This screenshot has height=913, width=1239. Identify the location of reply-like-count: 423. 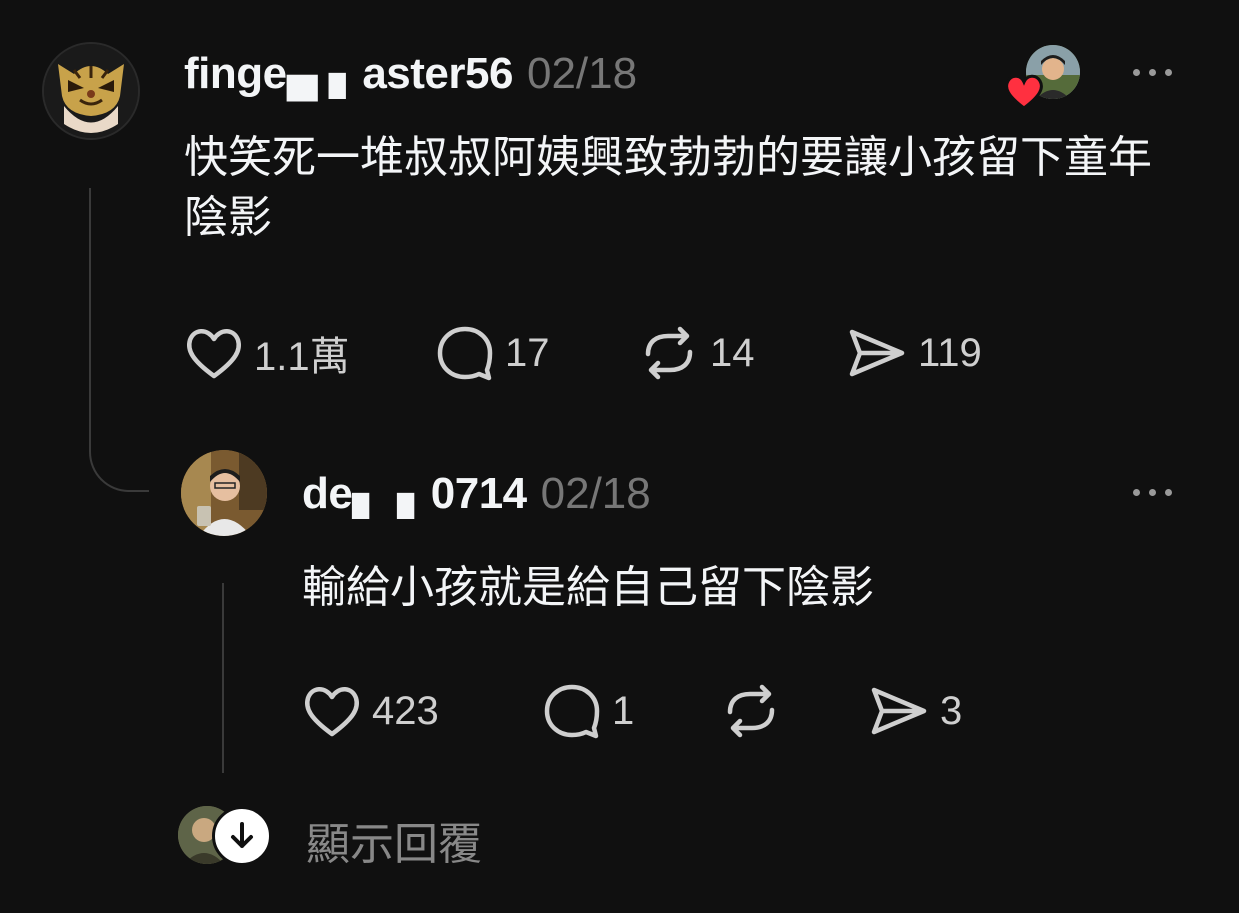
(405, 710).